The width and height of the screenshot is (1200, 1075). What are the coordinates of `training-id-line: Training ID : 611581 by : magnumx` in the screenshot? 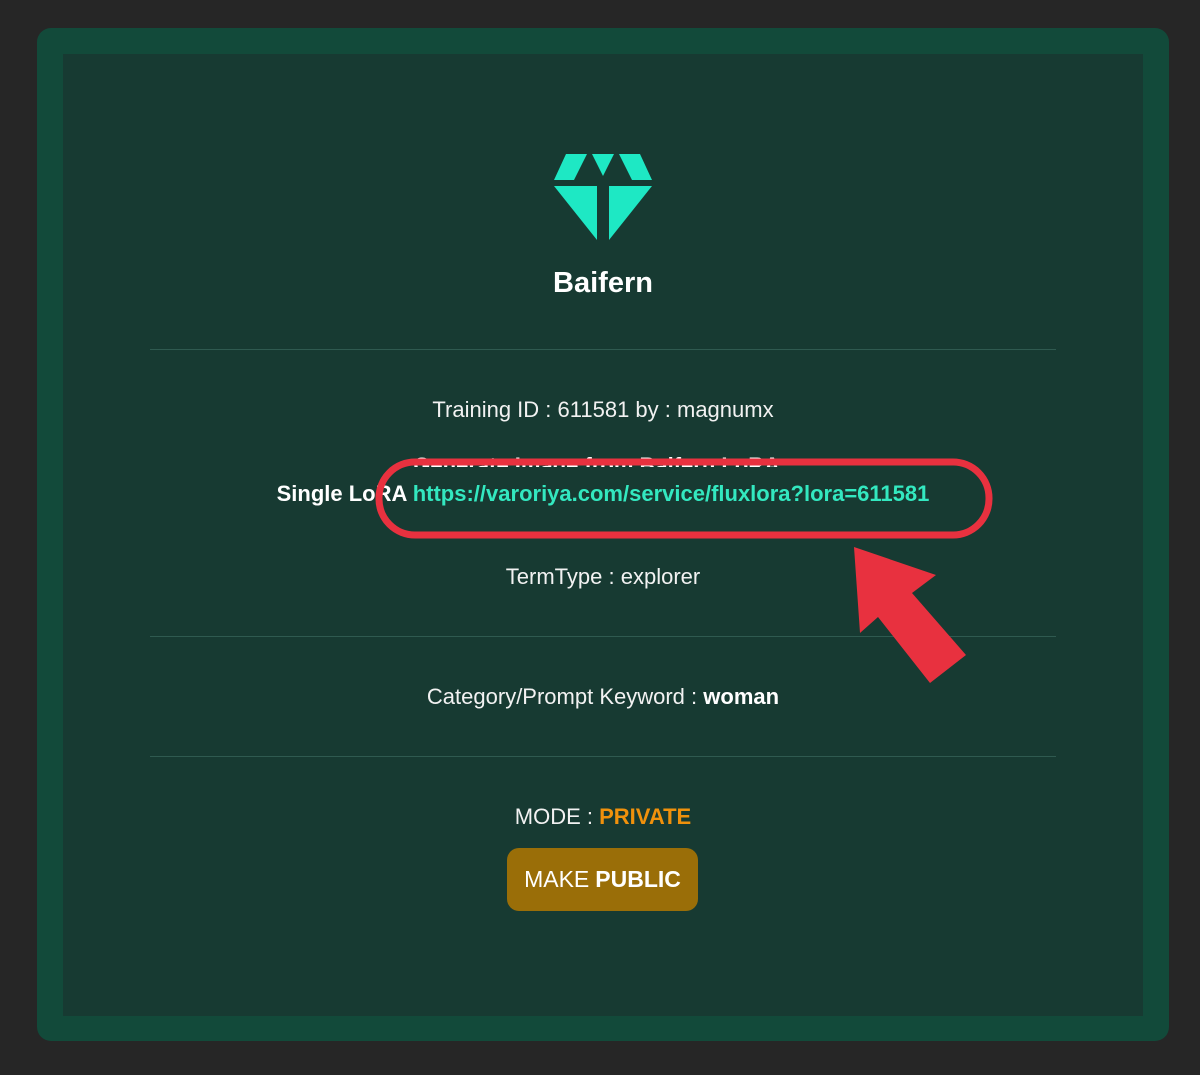 It's located at (603, 410).